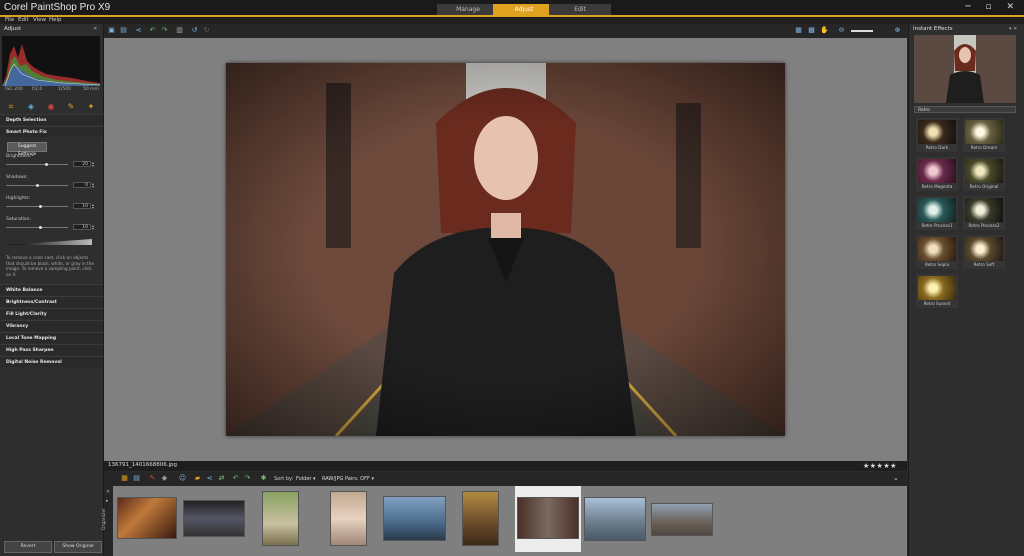  Describe the element at coordinates (37, 227) in the screenshot. I see `saturation-slider` at that location.